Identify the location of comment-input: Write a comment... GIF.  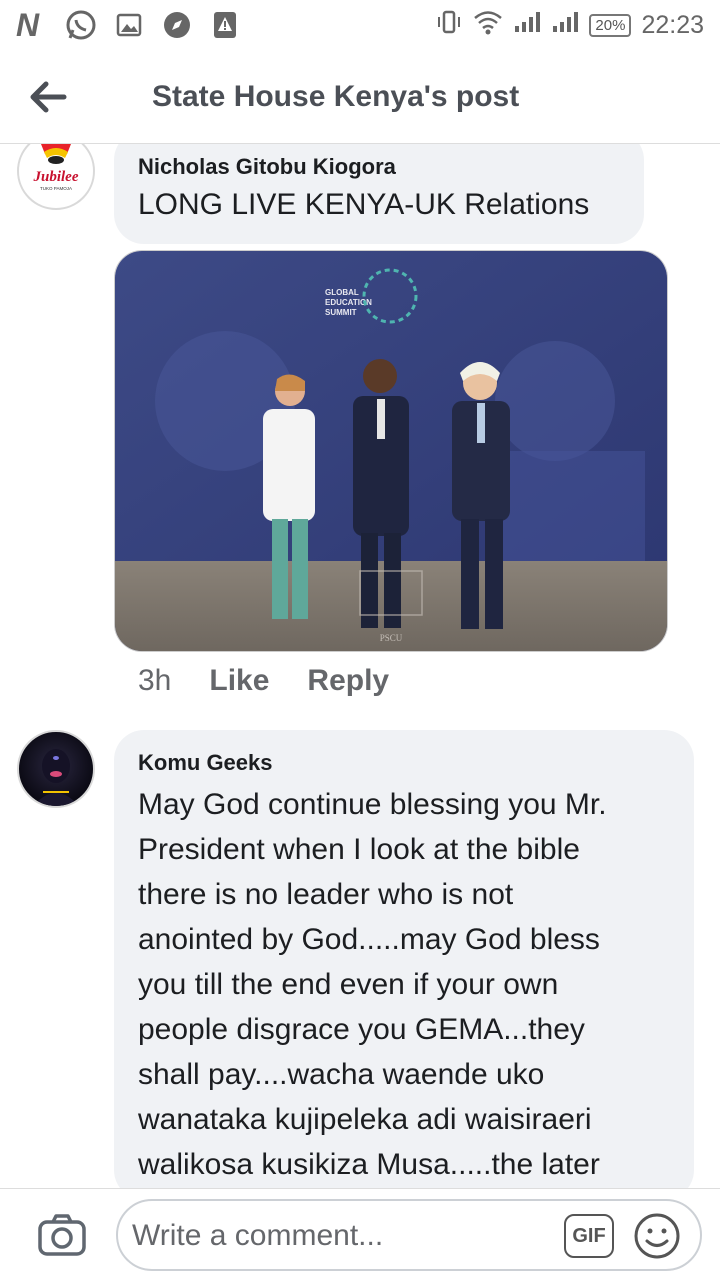
(409, 1235).